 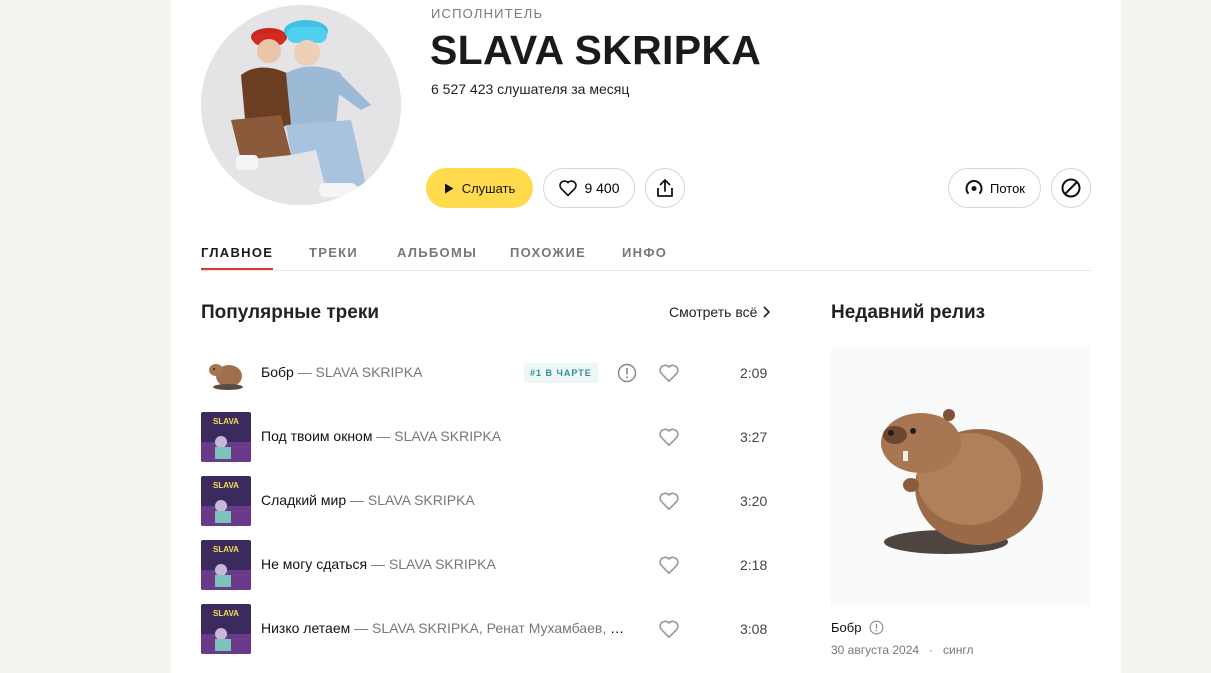 I want to click on like-artist-button: 9 400, so click(x=589, y=188).